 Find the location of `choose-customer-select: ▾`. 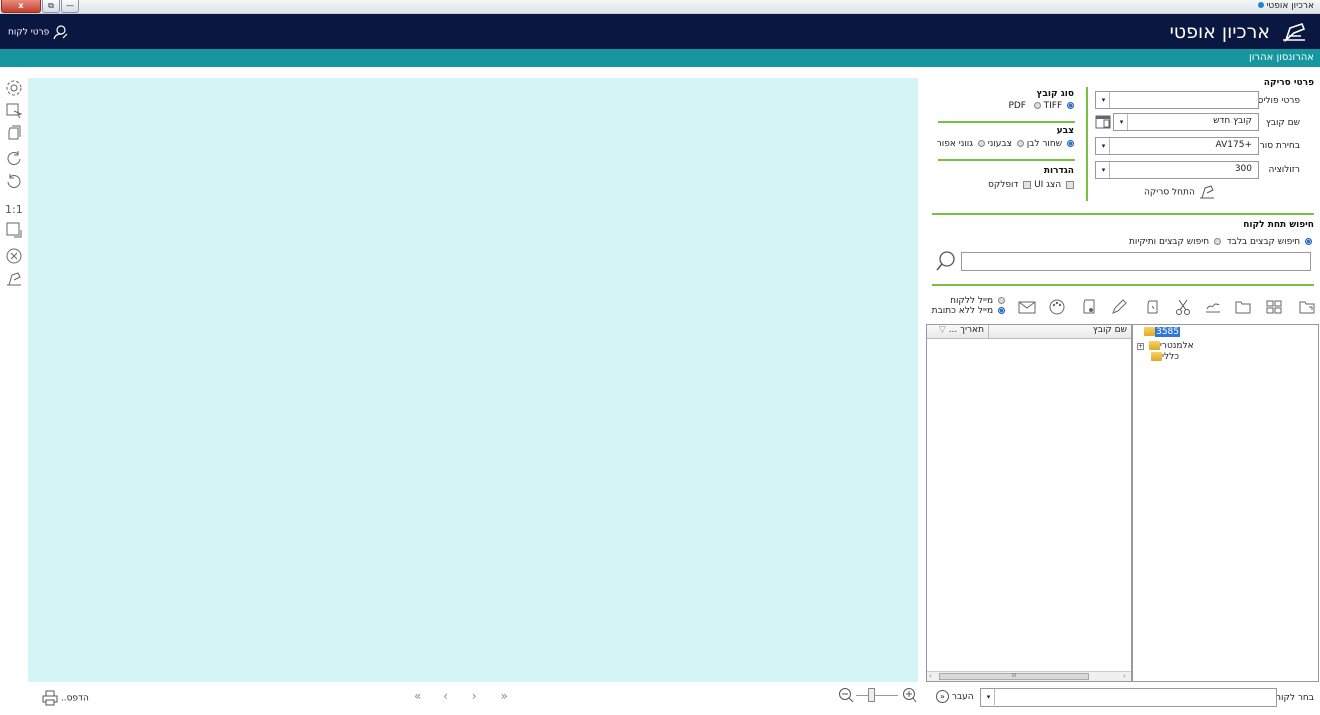

choose-customer-select: ▾ is located at coordinates (1128, 697).